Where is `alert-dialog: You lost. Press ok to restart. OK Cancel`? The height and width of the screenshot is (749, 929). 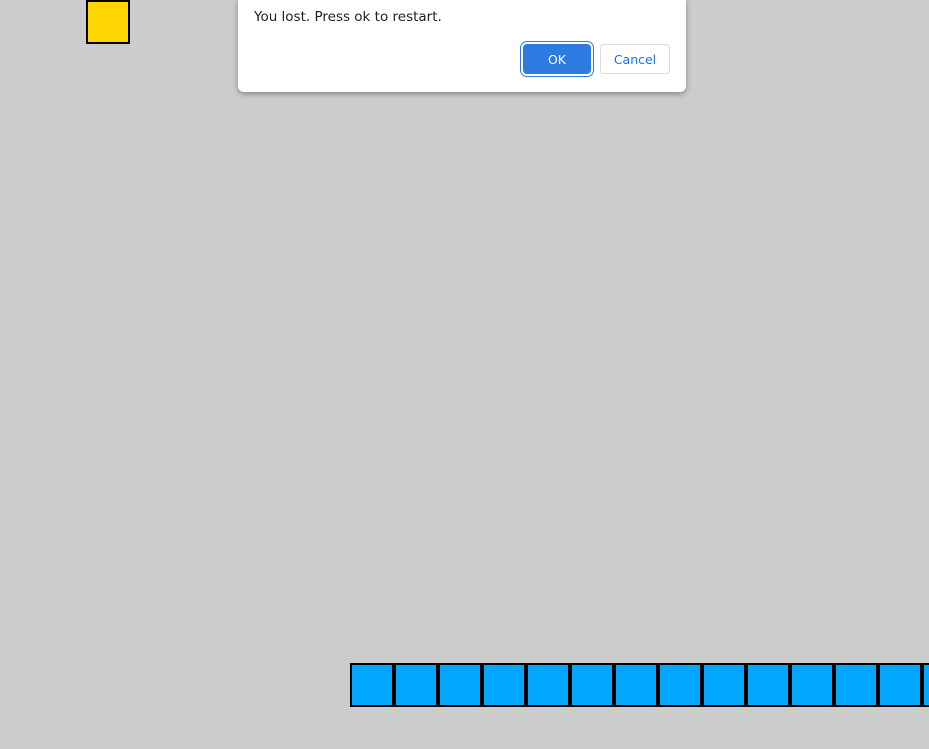 alert-dialog: You lost. Press ok to restart. OK Cancel is located at coordinates (462, 46).